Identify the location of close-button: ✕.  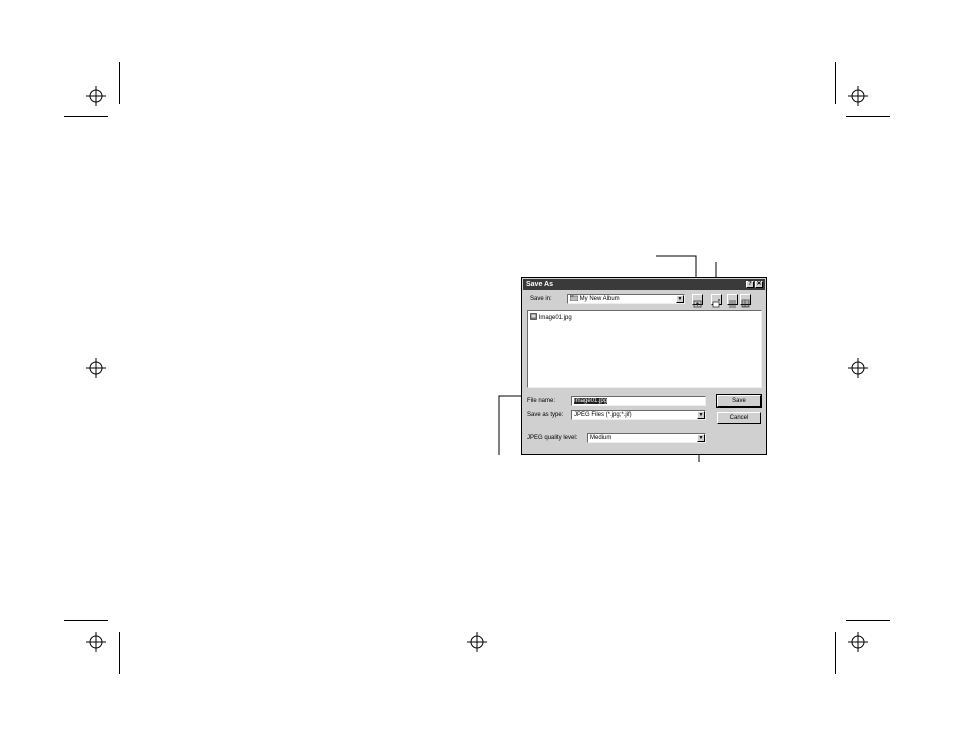
(759, 284).